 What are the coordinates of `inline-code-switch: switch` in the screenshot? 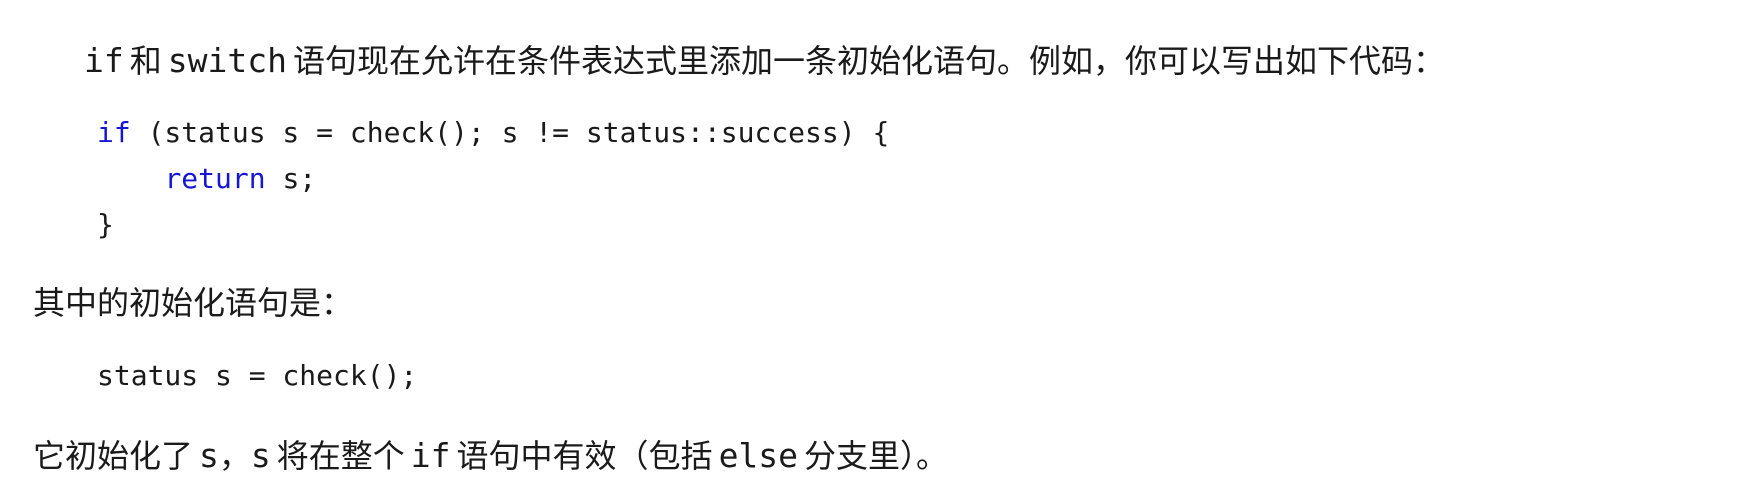 It's located at (227, 60).